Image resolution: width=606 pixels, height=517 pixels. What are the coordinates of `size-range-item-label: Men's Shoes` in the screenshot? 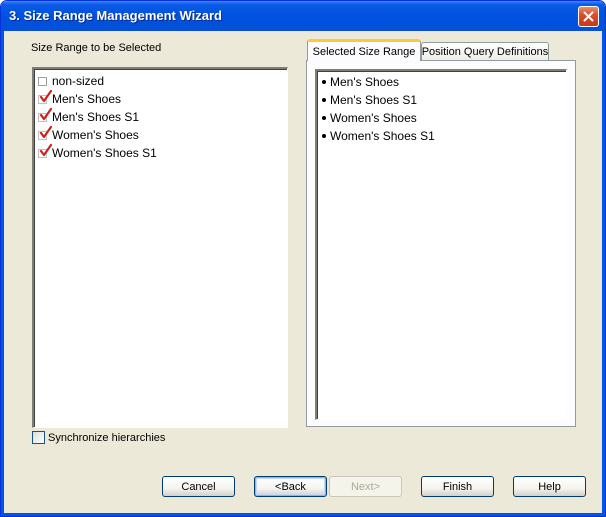 It's located at (86, 99).